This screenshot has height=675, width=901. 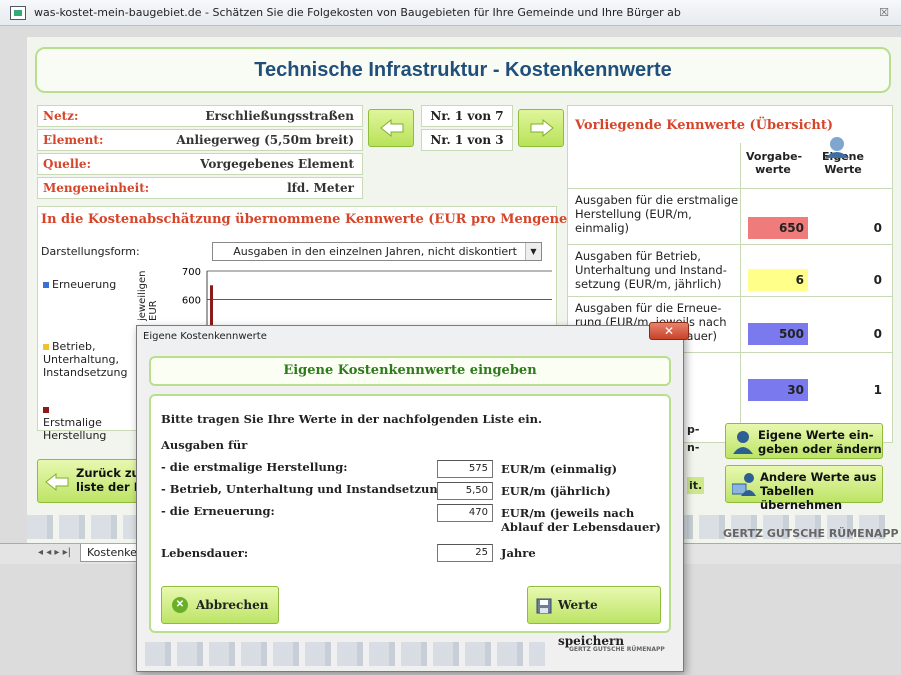 I want to click on lebensdauer-input: 25, so click(x=465, y=553).